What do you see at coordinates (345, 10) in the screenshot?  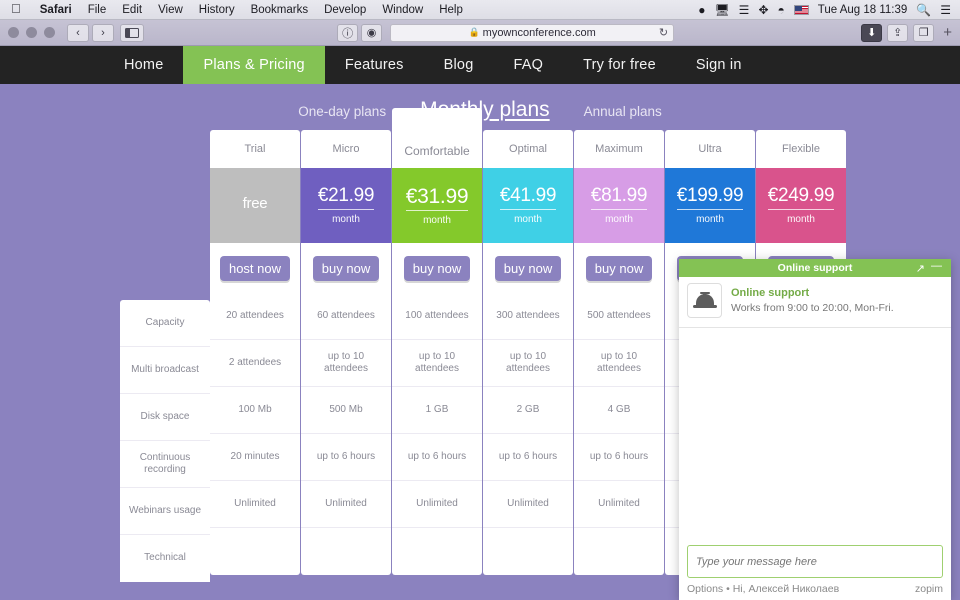 I see `menu-item-develop: Develop` at bounding box center [345, 10].